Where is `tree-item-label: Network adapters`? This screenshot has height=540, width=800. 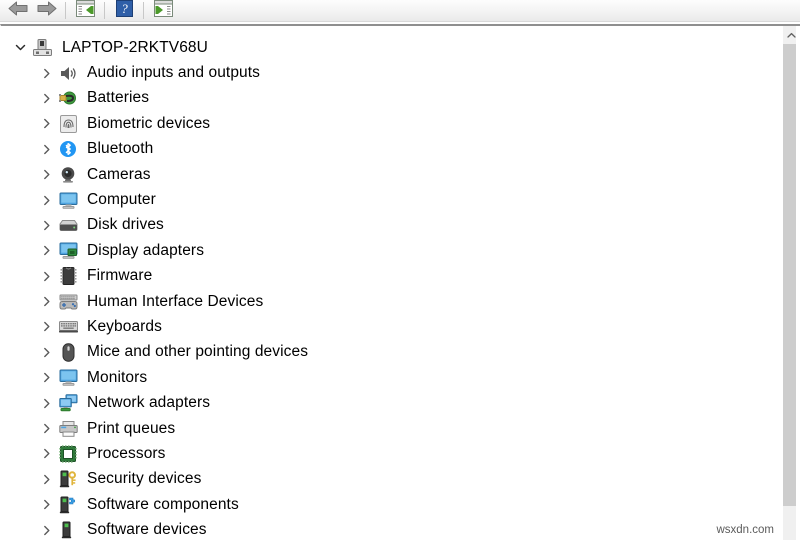 tree-item-label: Network adapters is located at coordinates (149, 403).